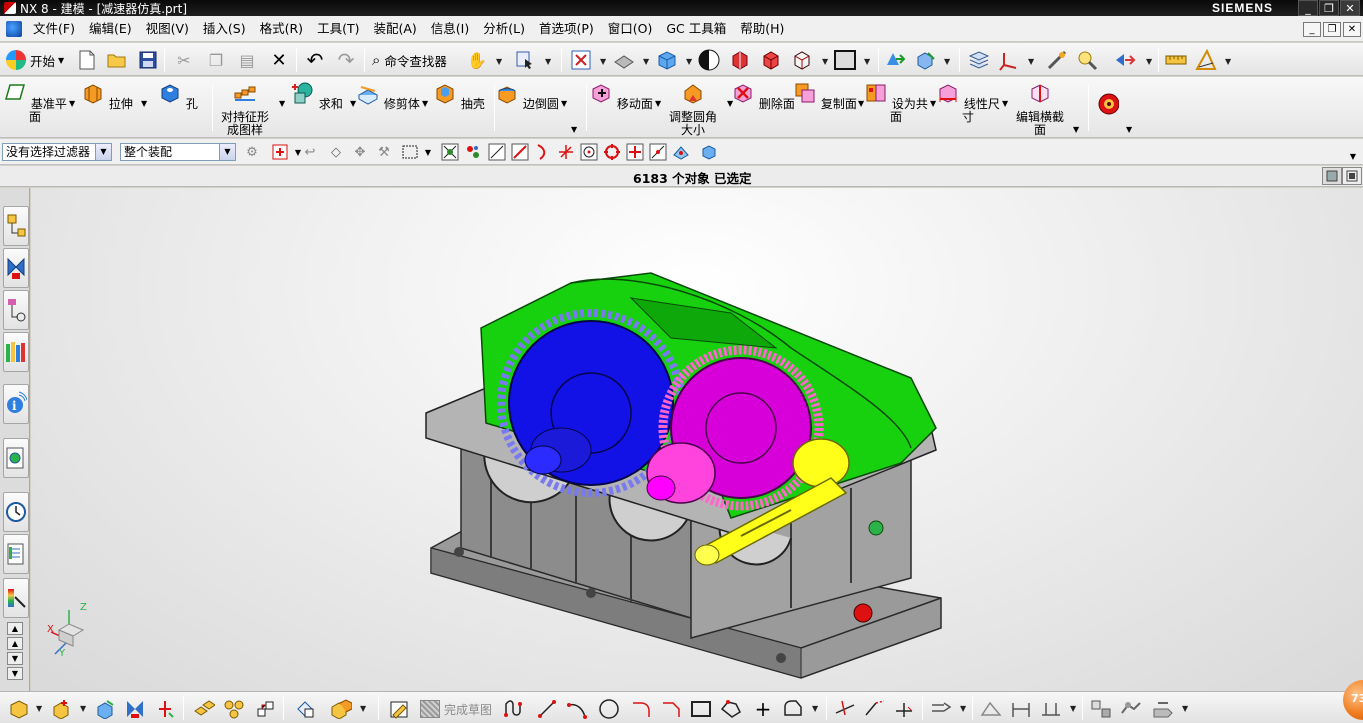 This screenshot has height=723, width=1363. What do you see at coordinates (16, 598) in the screenshot?
I see `roles-tab` at bounding box center [16, 598].